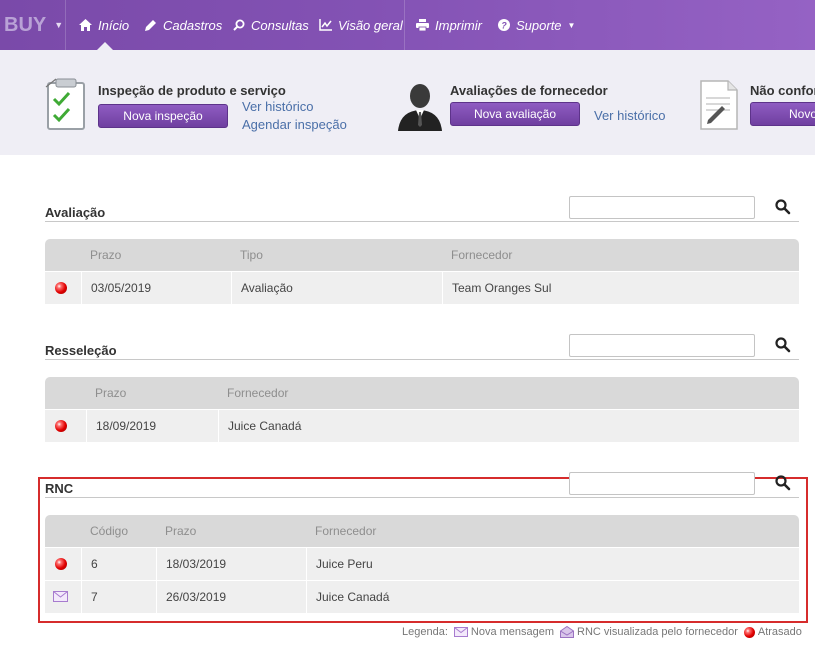 This screenshot has height=666, width=815. What do you see at coordinates (422, 255) in the screenshot?
I see `avaliacao-table-header: Prazo Tipo Fornecedor` at bounding box center [422, 255].